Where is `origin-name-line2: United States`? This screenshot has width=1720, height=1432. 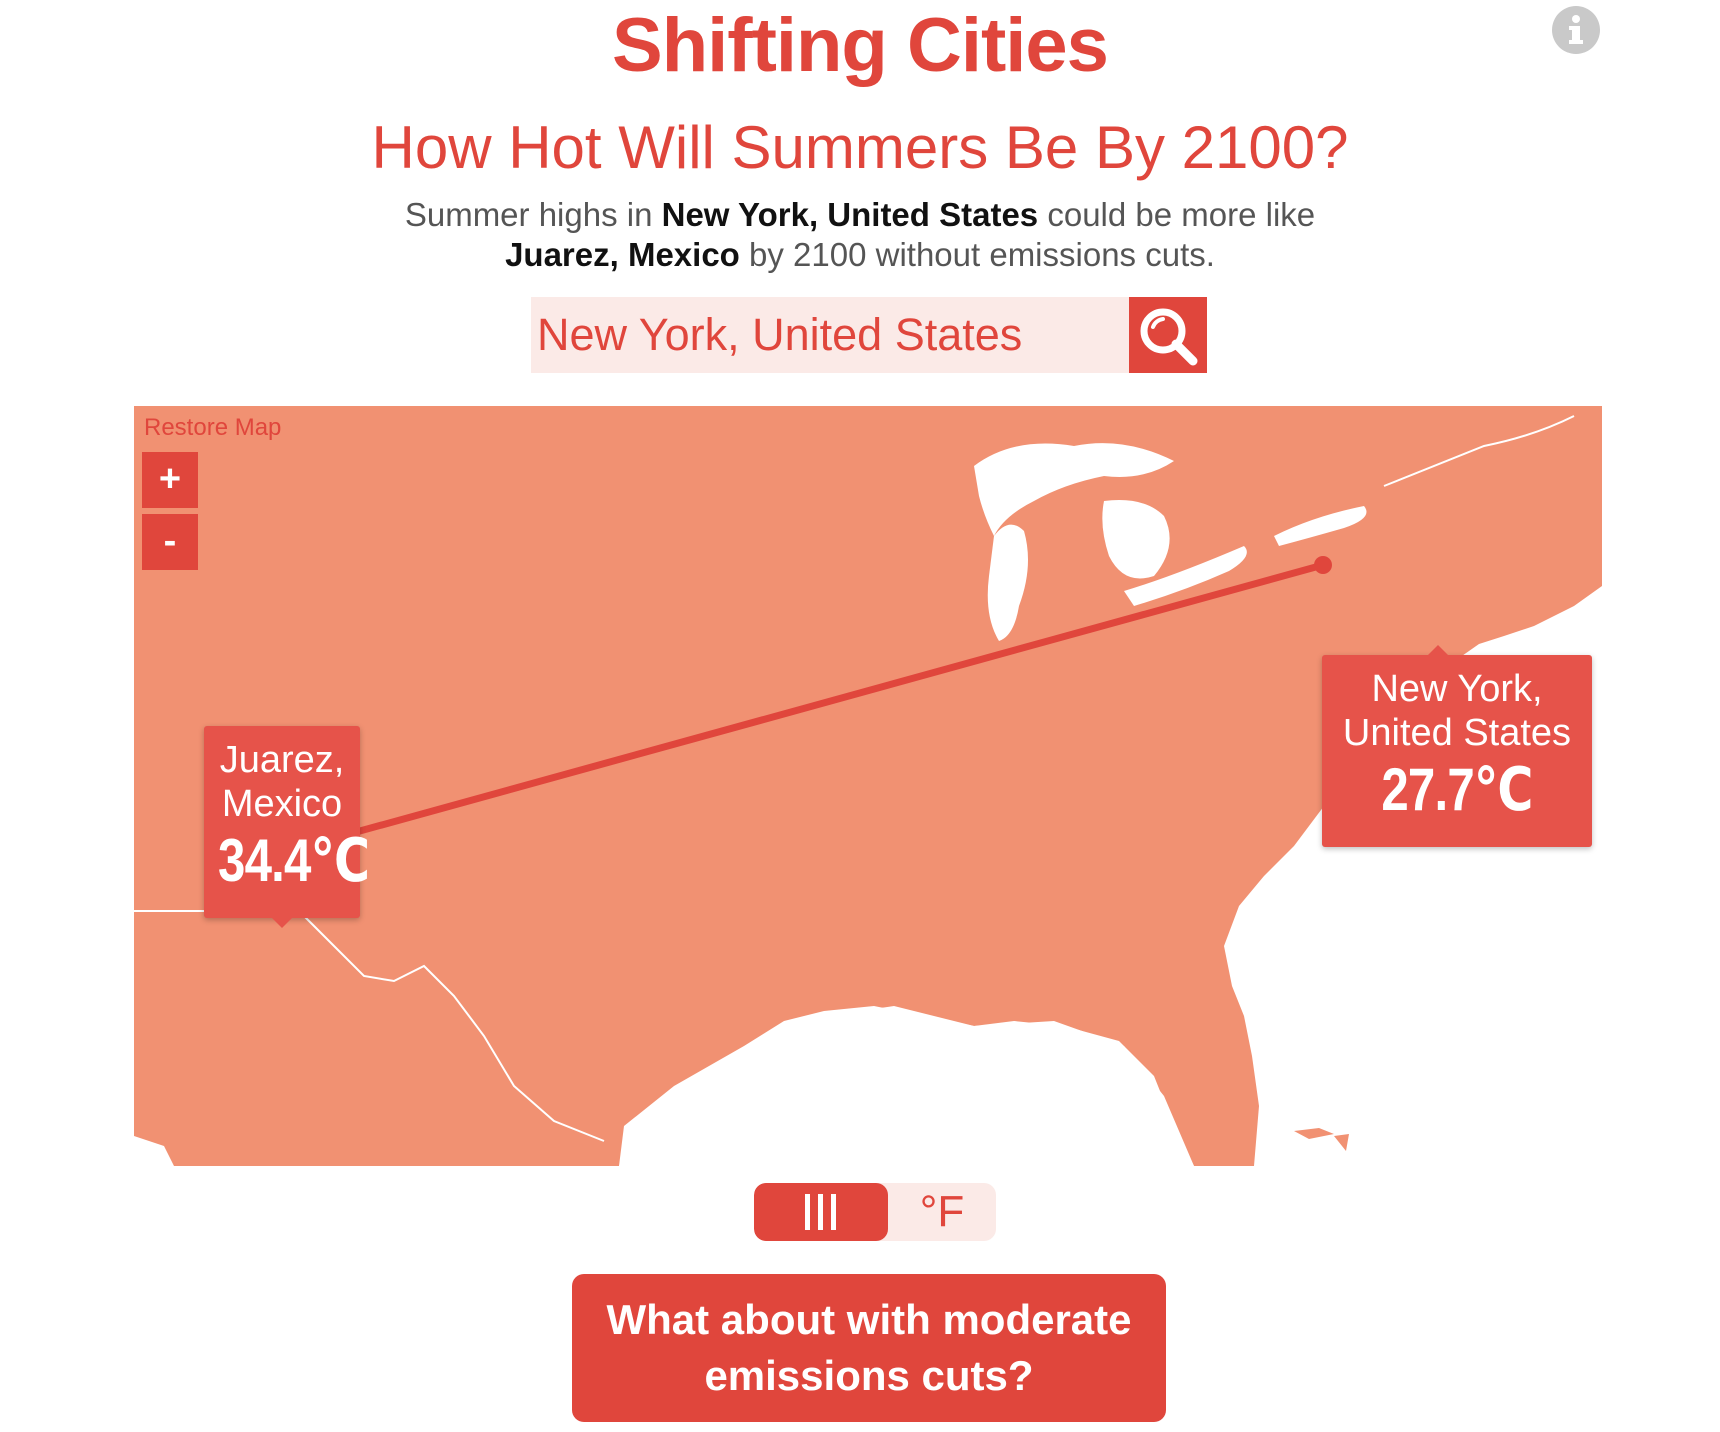
origin-name-line2: United States is located at coordinates (1457, 733).